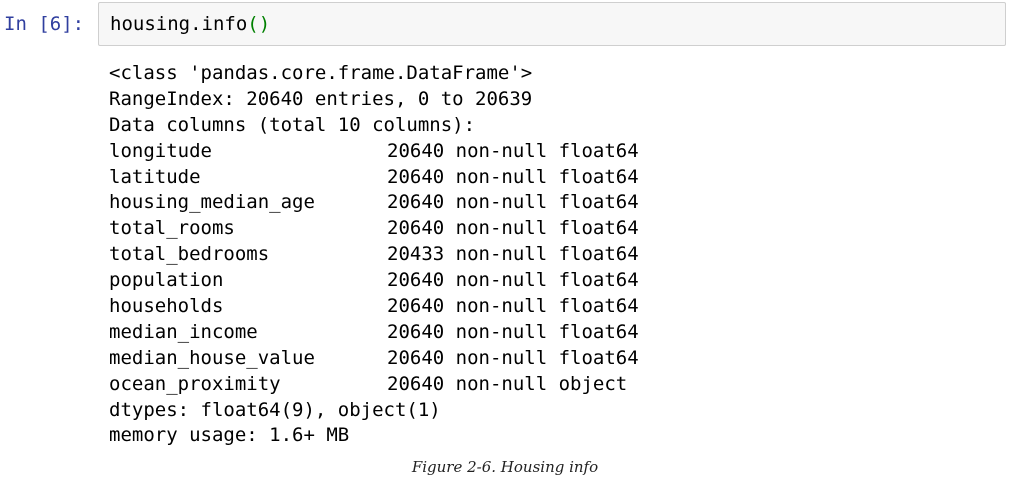 This screenshot has width=1010, height=482. Describe the element at coordinates (374, 203) in the screenshot. I see `column-row: housing_median_age 20640 non-null float64` at that location.